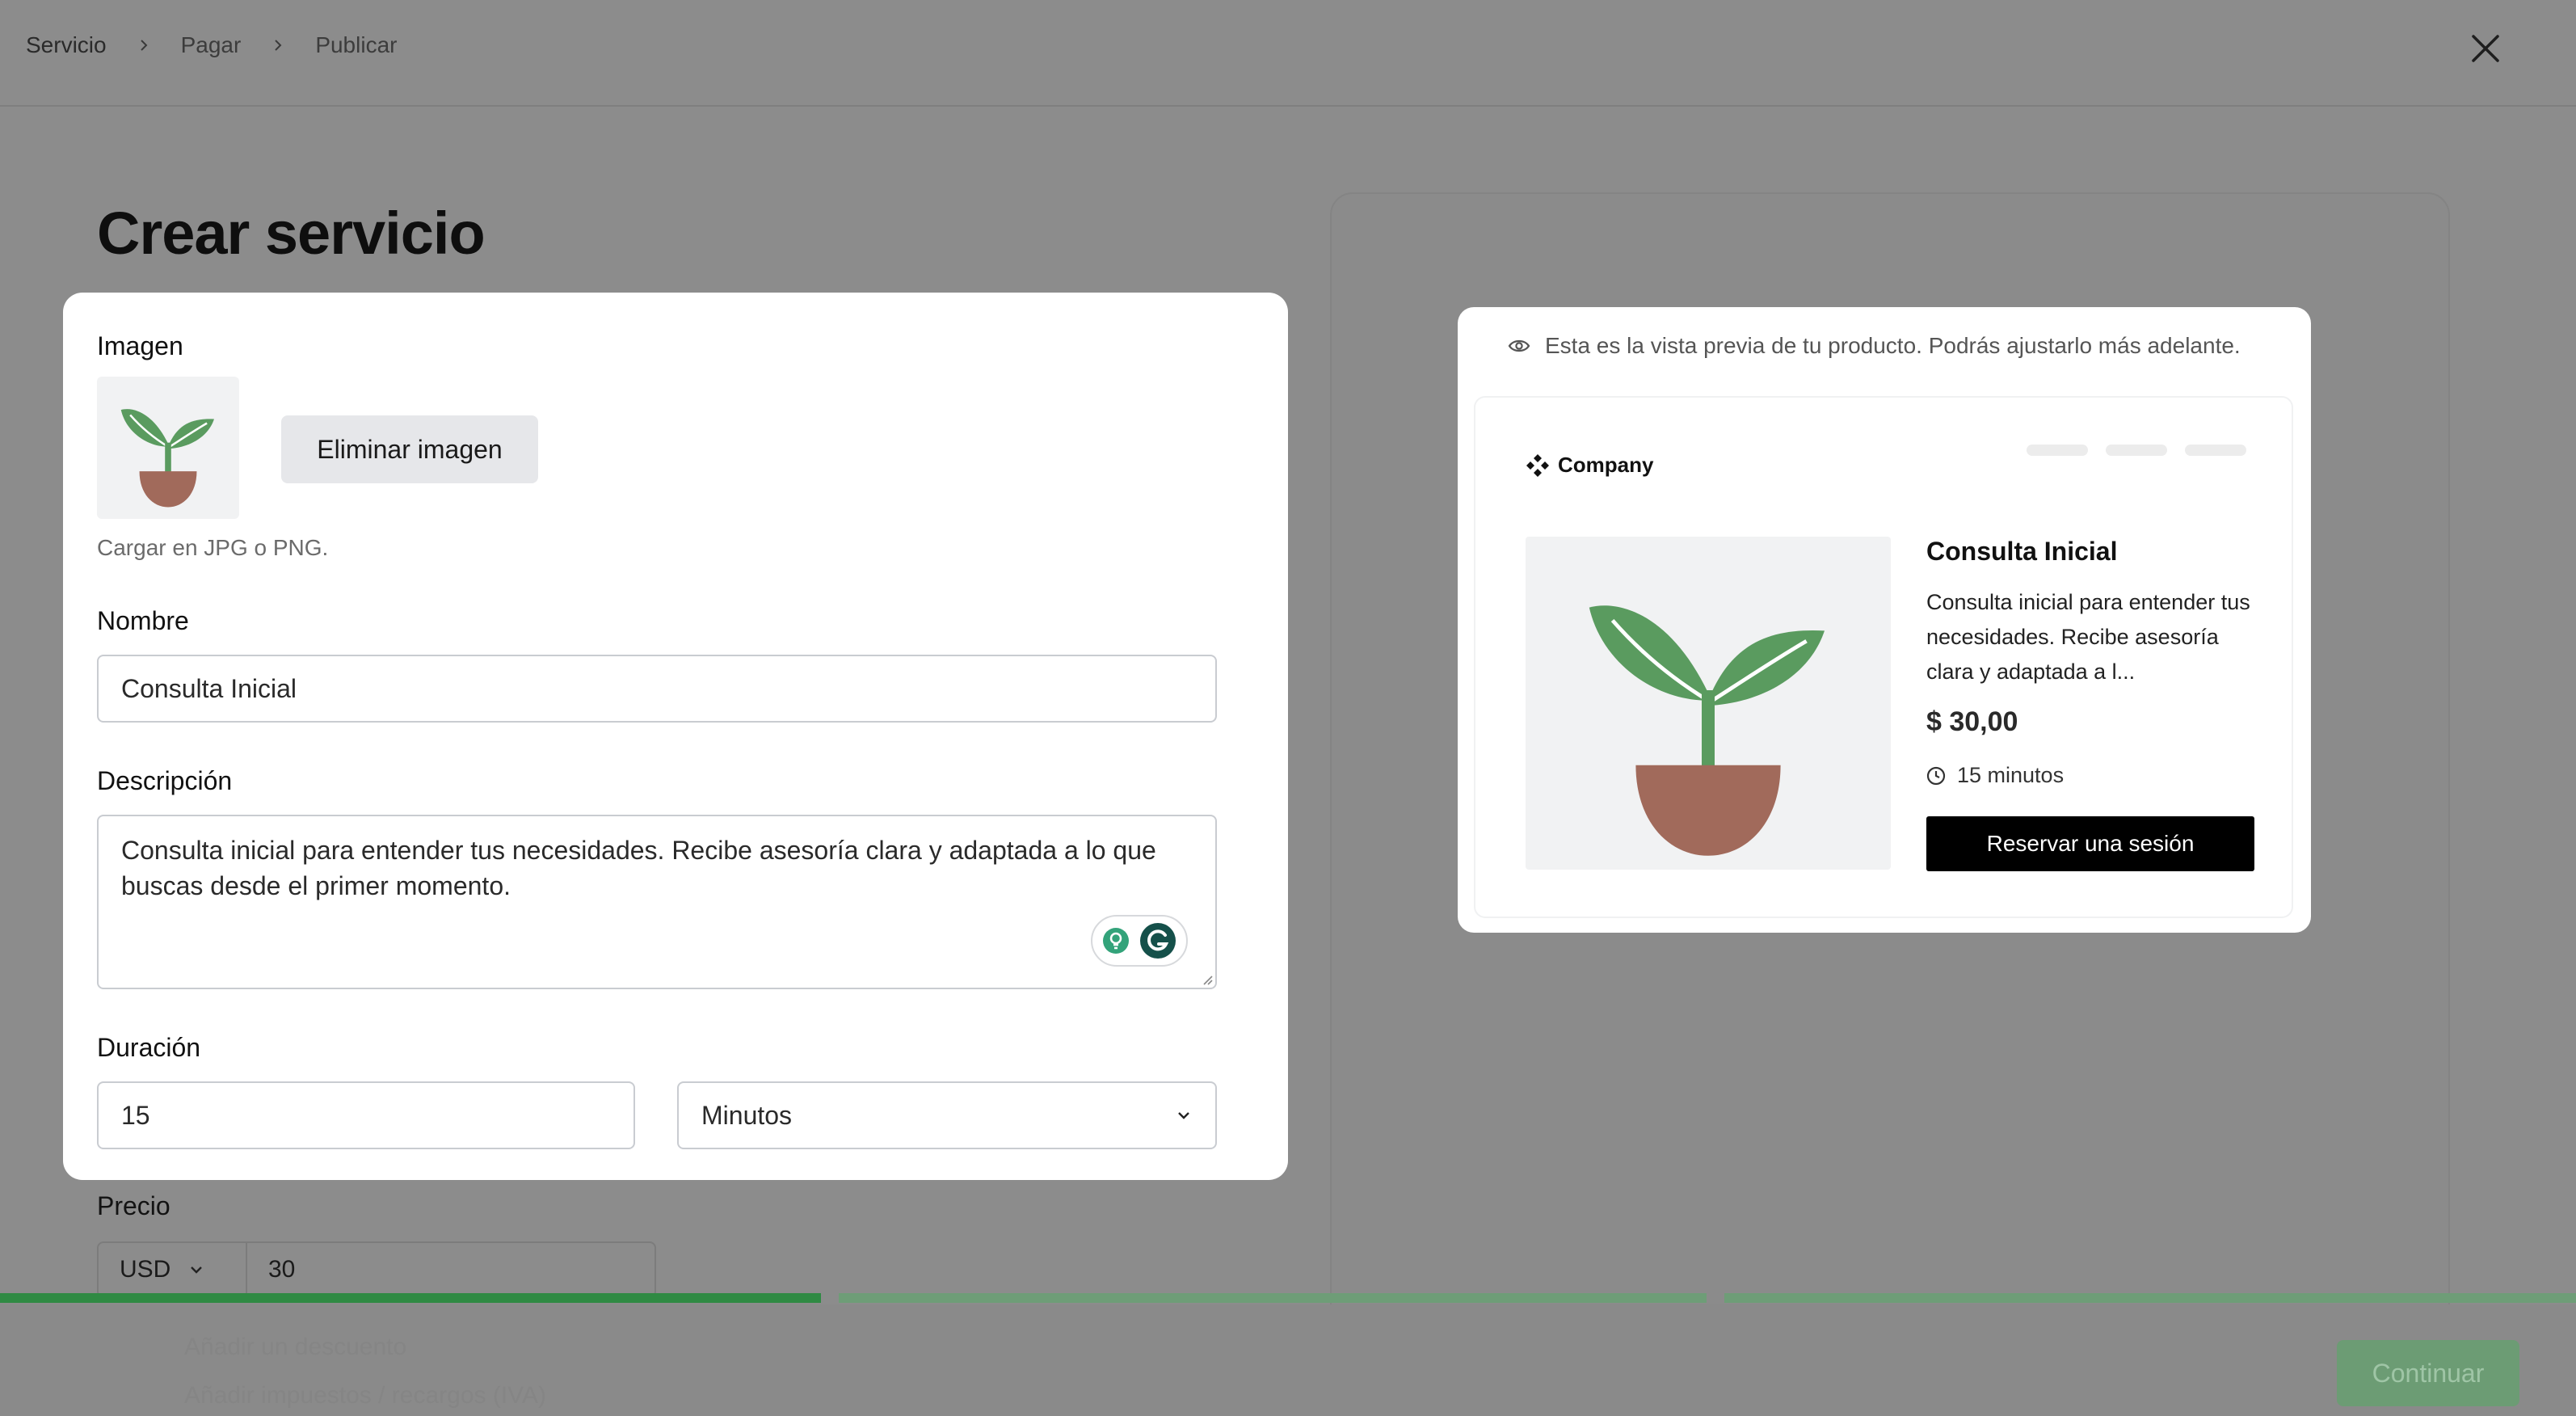  What do you see at coordinates (1206, 979) in the screenshot?
I see `resize-handle-icon` at bounding box center [1206, 979].